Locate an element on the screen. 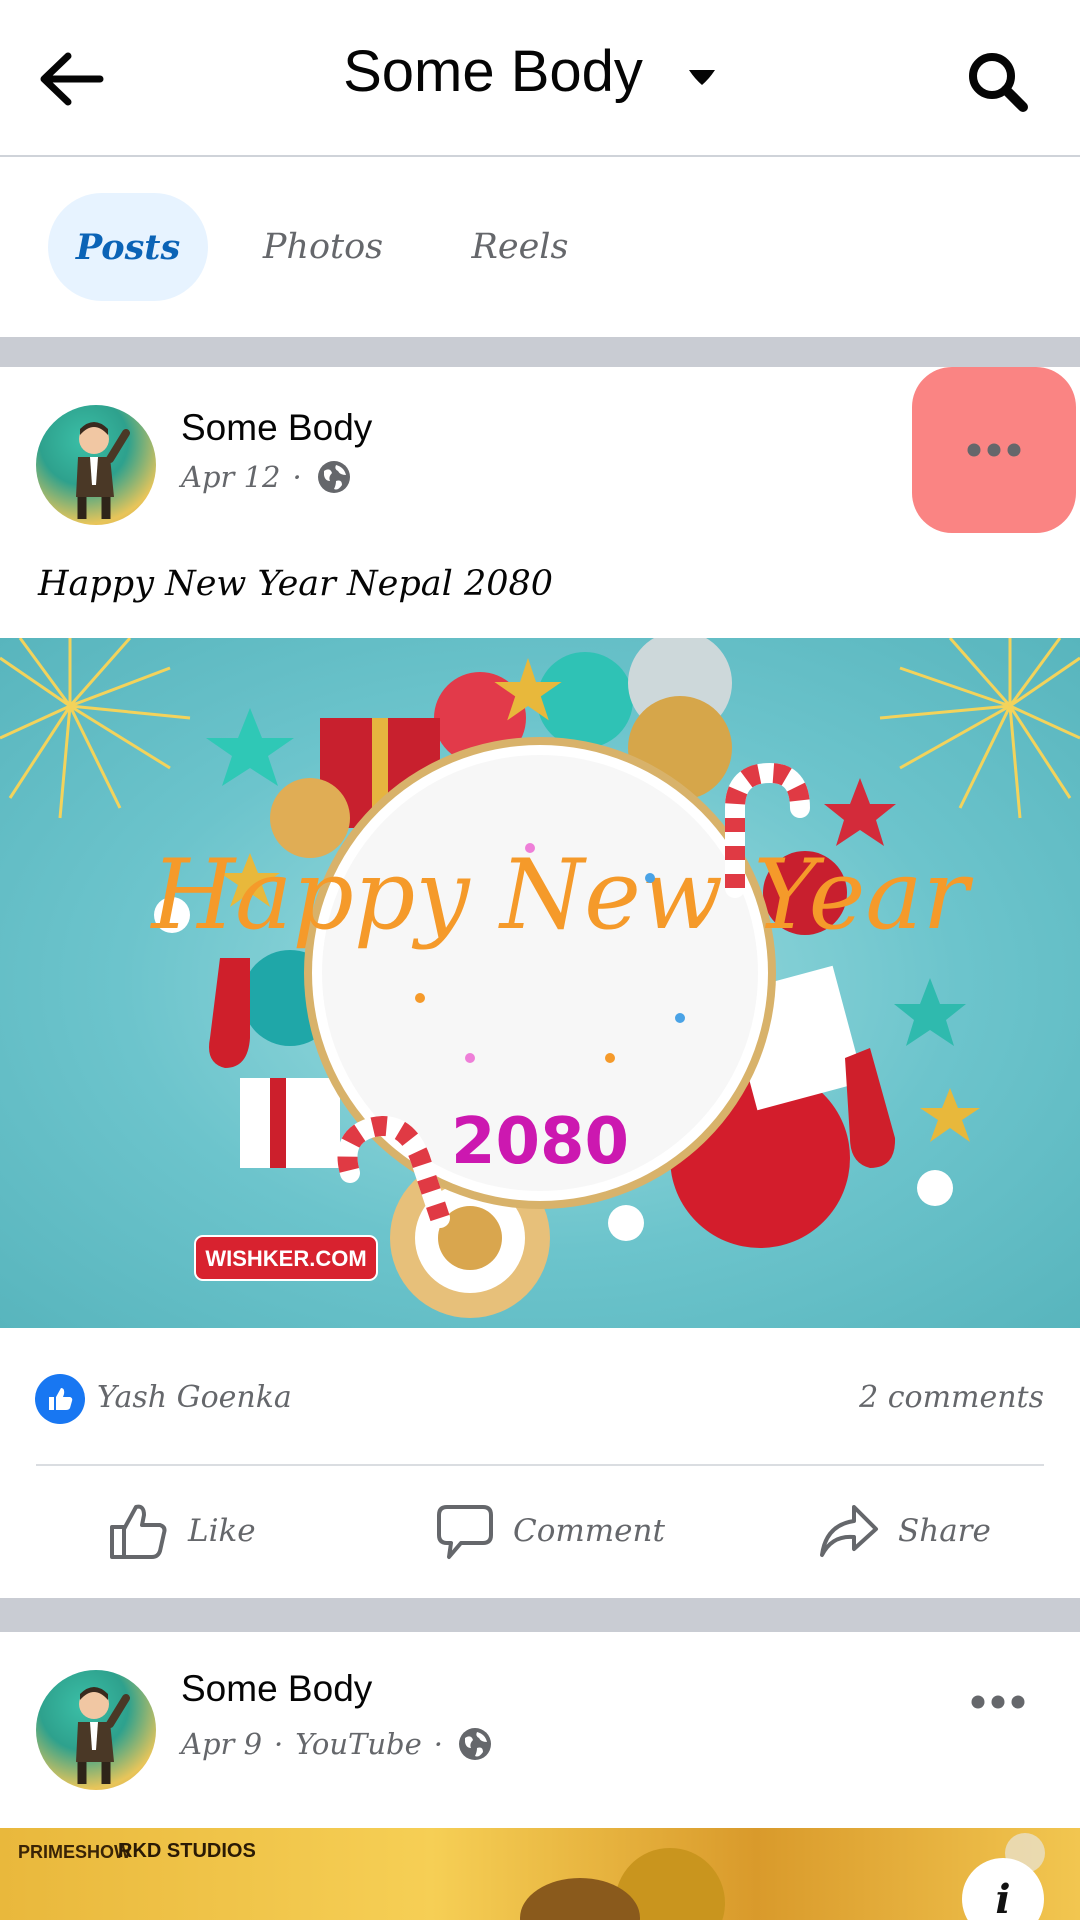 This screenshot has width=1080, height=1920. image-year: 2080 is located at coordinates (540, 1142).